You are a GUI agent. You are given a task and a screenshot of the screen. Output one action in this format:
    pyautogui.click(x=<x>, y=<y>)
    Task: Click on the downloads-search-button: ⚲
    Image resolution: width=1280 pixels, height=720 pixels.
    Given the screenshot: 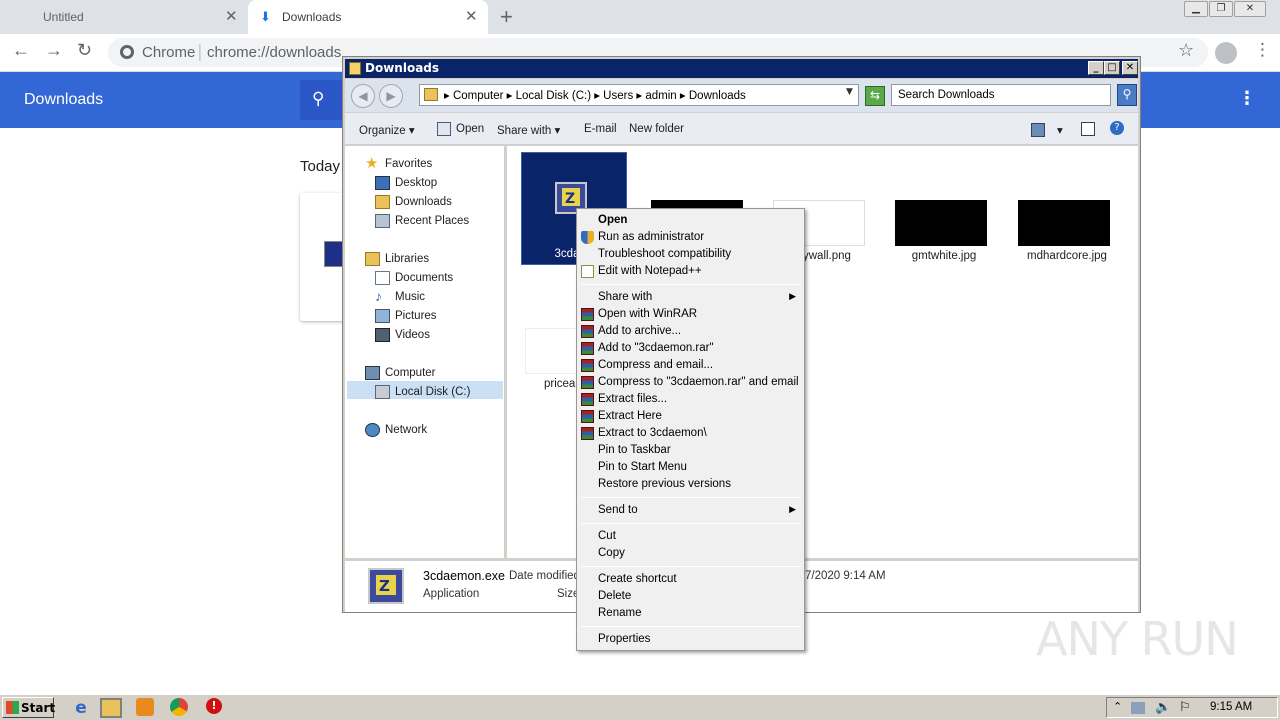 What is the action you would take?
    pyautogui.click(x=322, y=100)
    